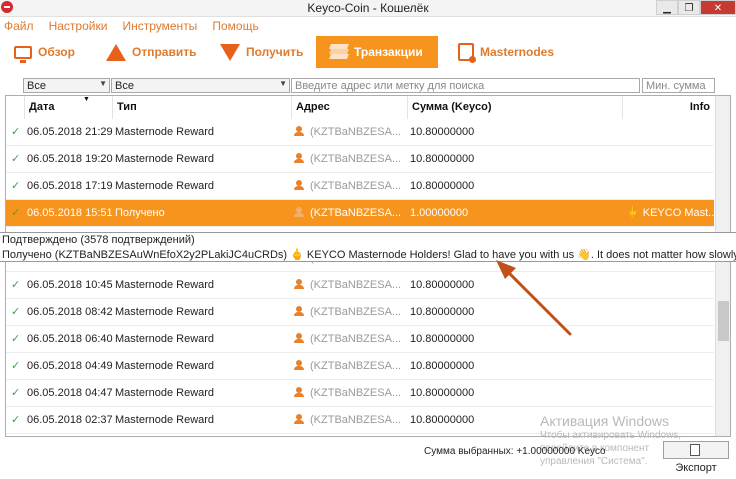 Image resolution: width=736 pixels, height=479 pixels. I want to click on selected-sum-label: Сумма выбранных: +1.00000000 Keyco, so click(515, 451).